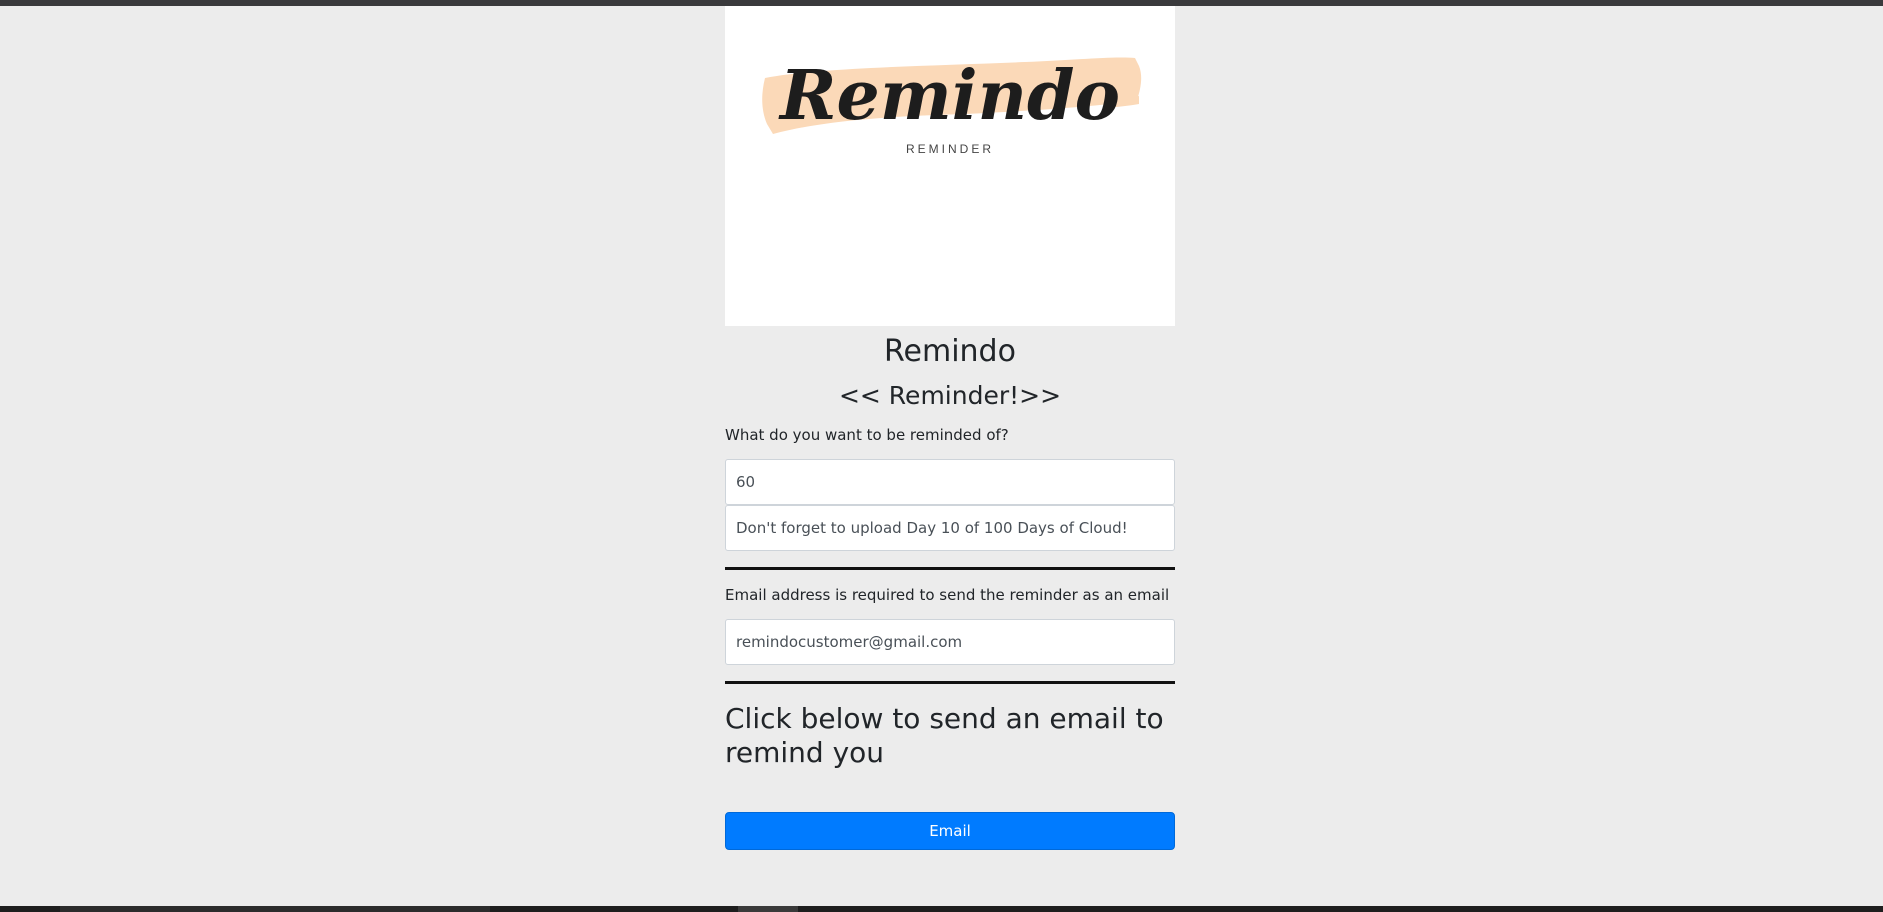 The image size is (1883, 912). What do you see at coordinates (950, 482) in the screenshot?
I see `minutes-input: 60` at bounding box center [950, 482].